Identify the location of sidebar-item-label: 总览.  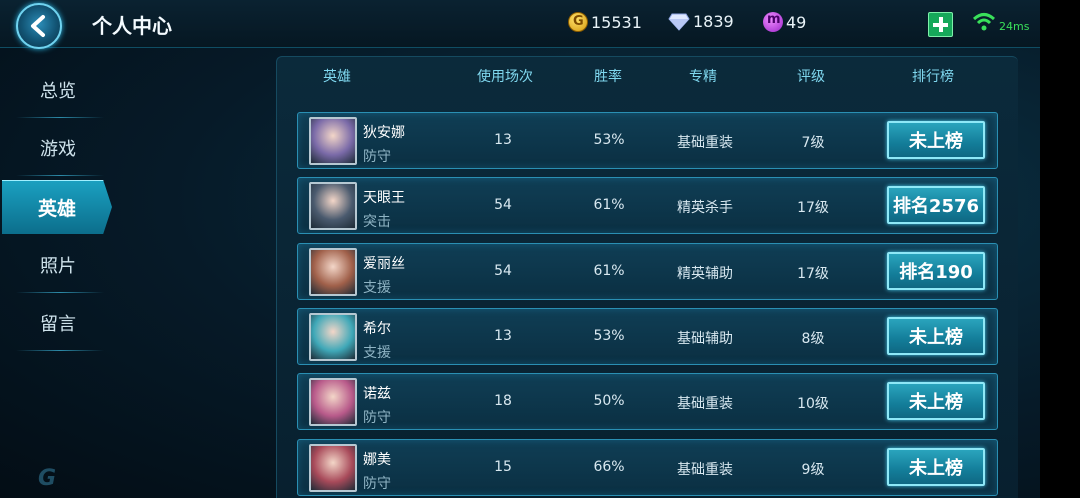
(58, 91).